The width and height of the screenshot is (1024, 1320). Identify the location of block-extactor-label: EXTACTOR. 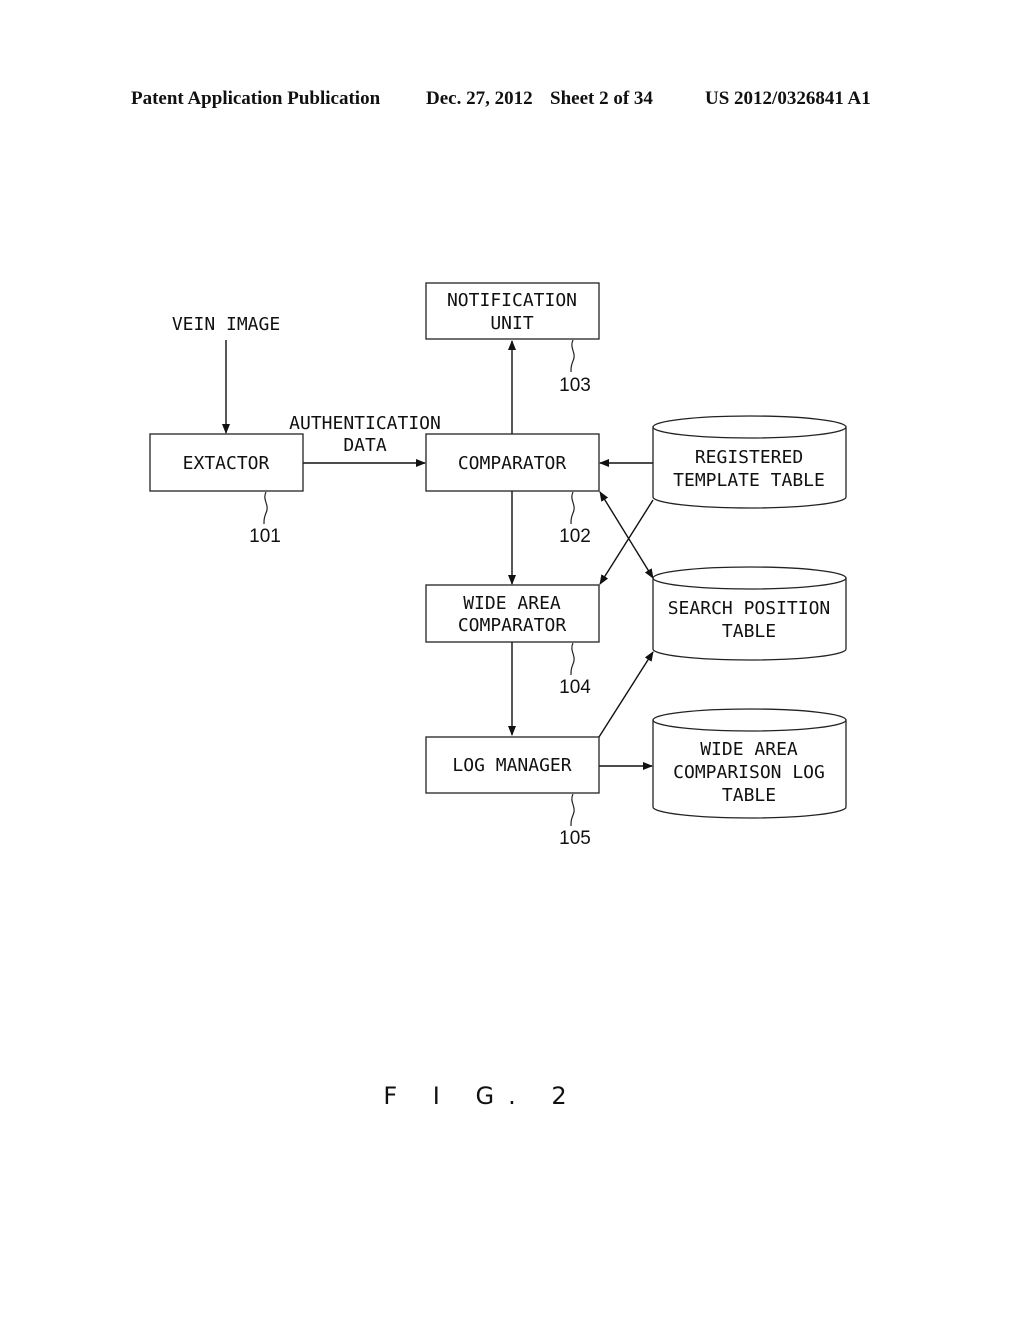
(226, 463).